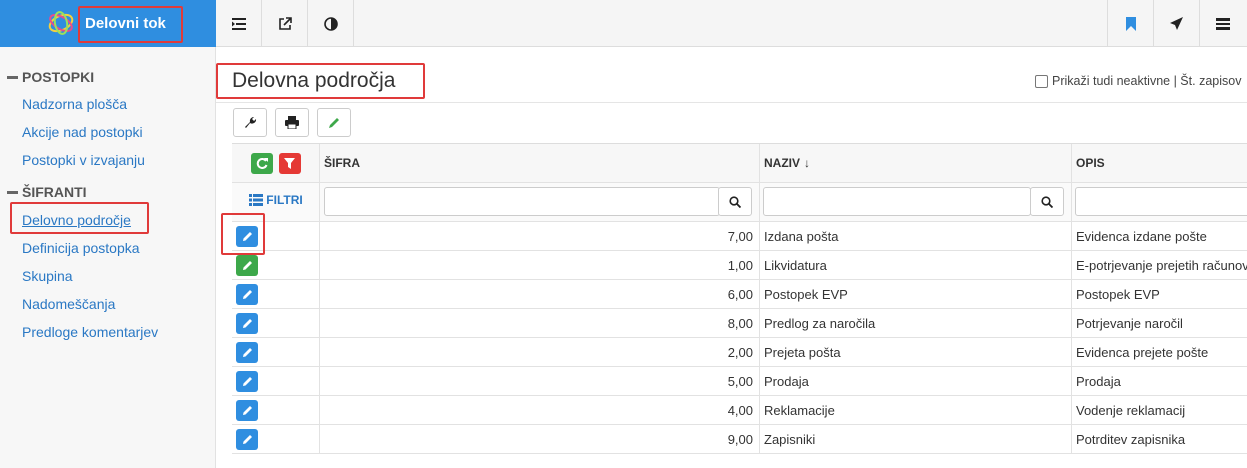 This screenshot has height=468, width=1247. What do you see at coordinates (540, 236) in the screenshot?
I see `cell-sifra: 7,00` at bounding box center [540, 236].